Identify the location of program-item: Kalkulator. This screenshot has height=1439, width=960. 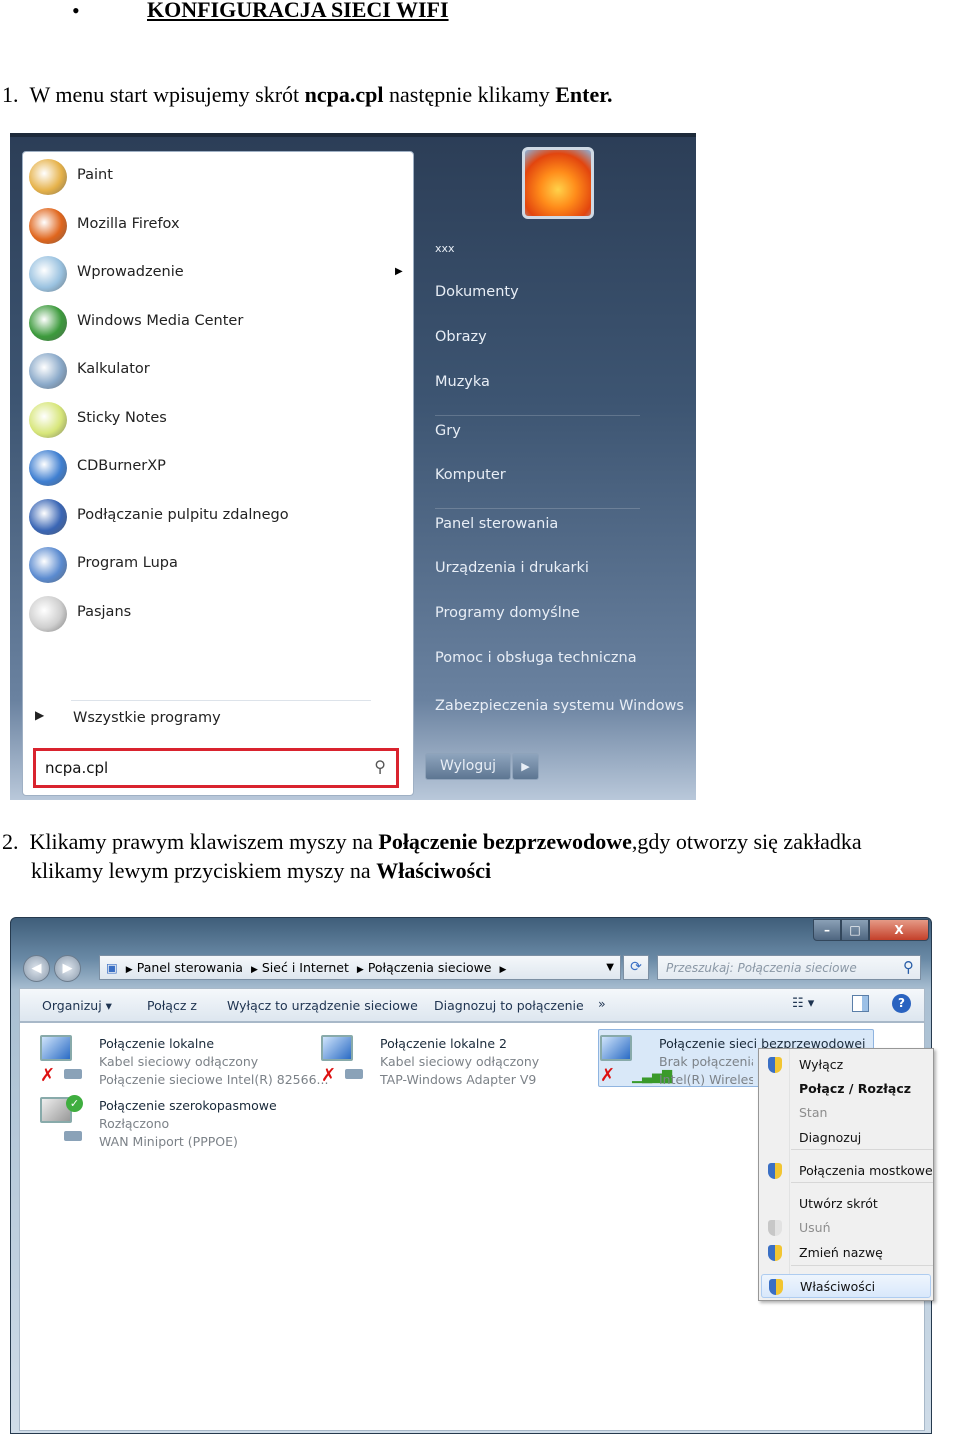
(217, 371).